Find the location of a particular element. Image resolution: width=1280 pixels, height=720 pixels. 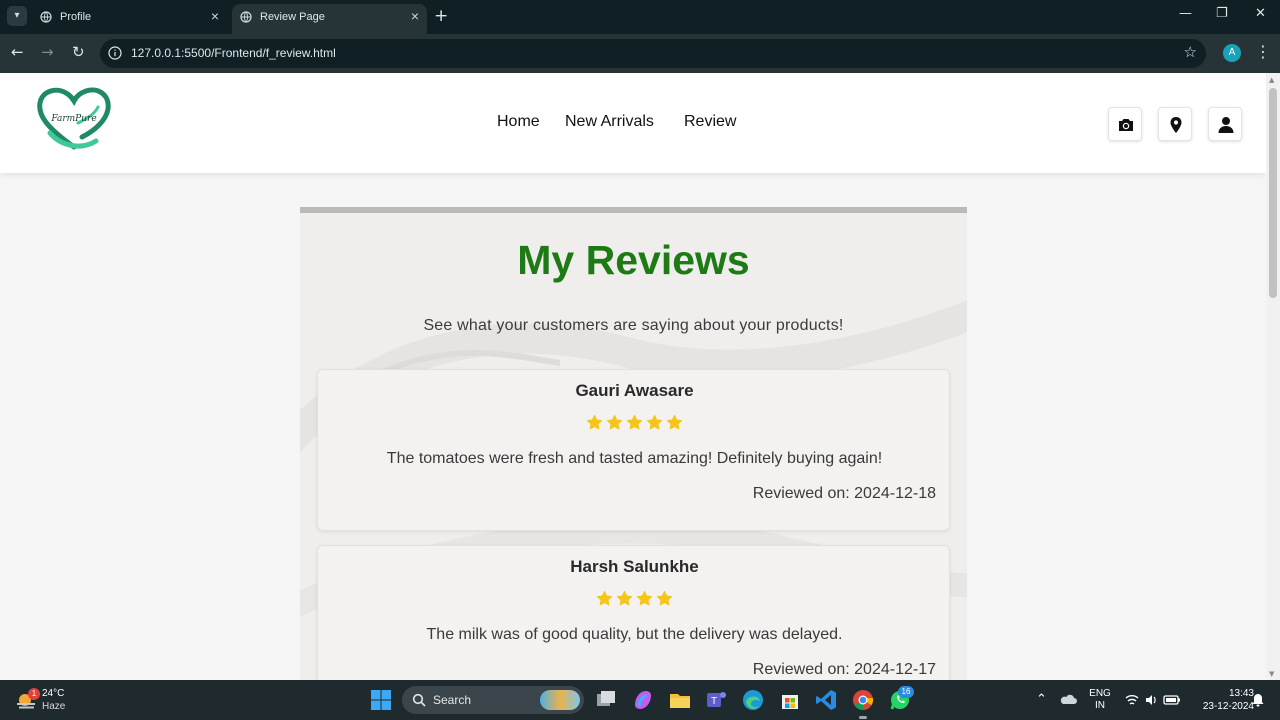

whatsapp-badge: 16 is located at coordinates (906, 692).